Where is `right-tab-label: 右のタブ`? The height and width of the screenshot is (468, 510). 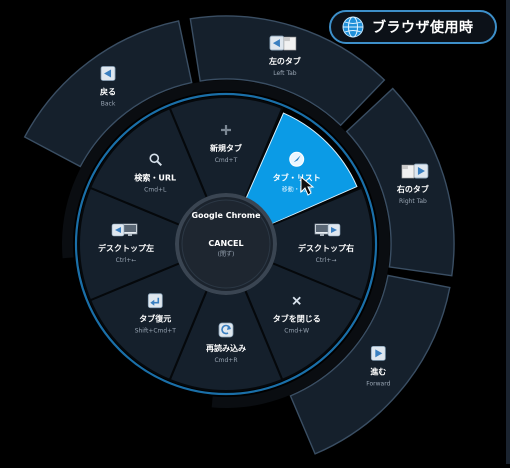 right-tab-label: 右のタブ is located at coordinates (412, 189).